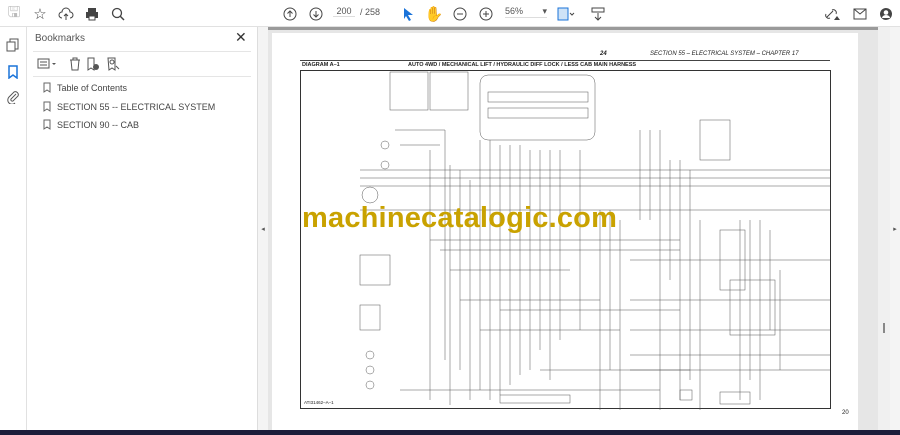 The width and height of the screenshot is (900, 435). What do you see at coordinates (263, 228) in the screenshot?
I see `collapse-left-panel-handle: ◂` at bounding box center [263, 228].